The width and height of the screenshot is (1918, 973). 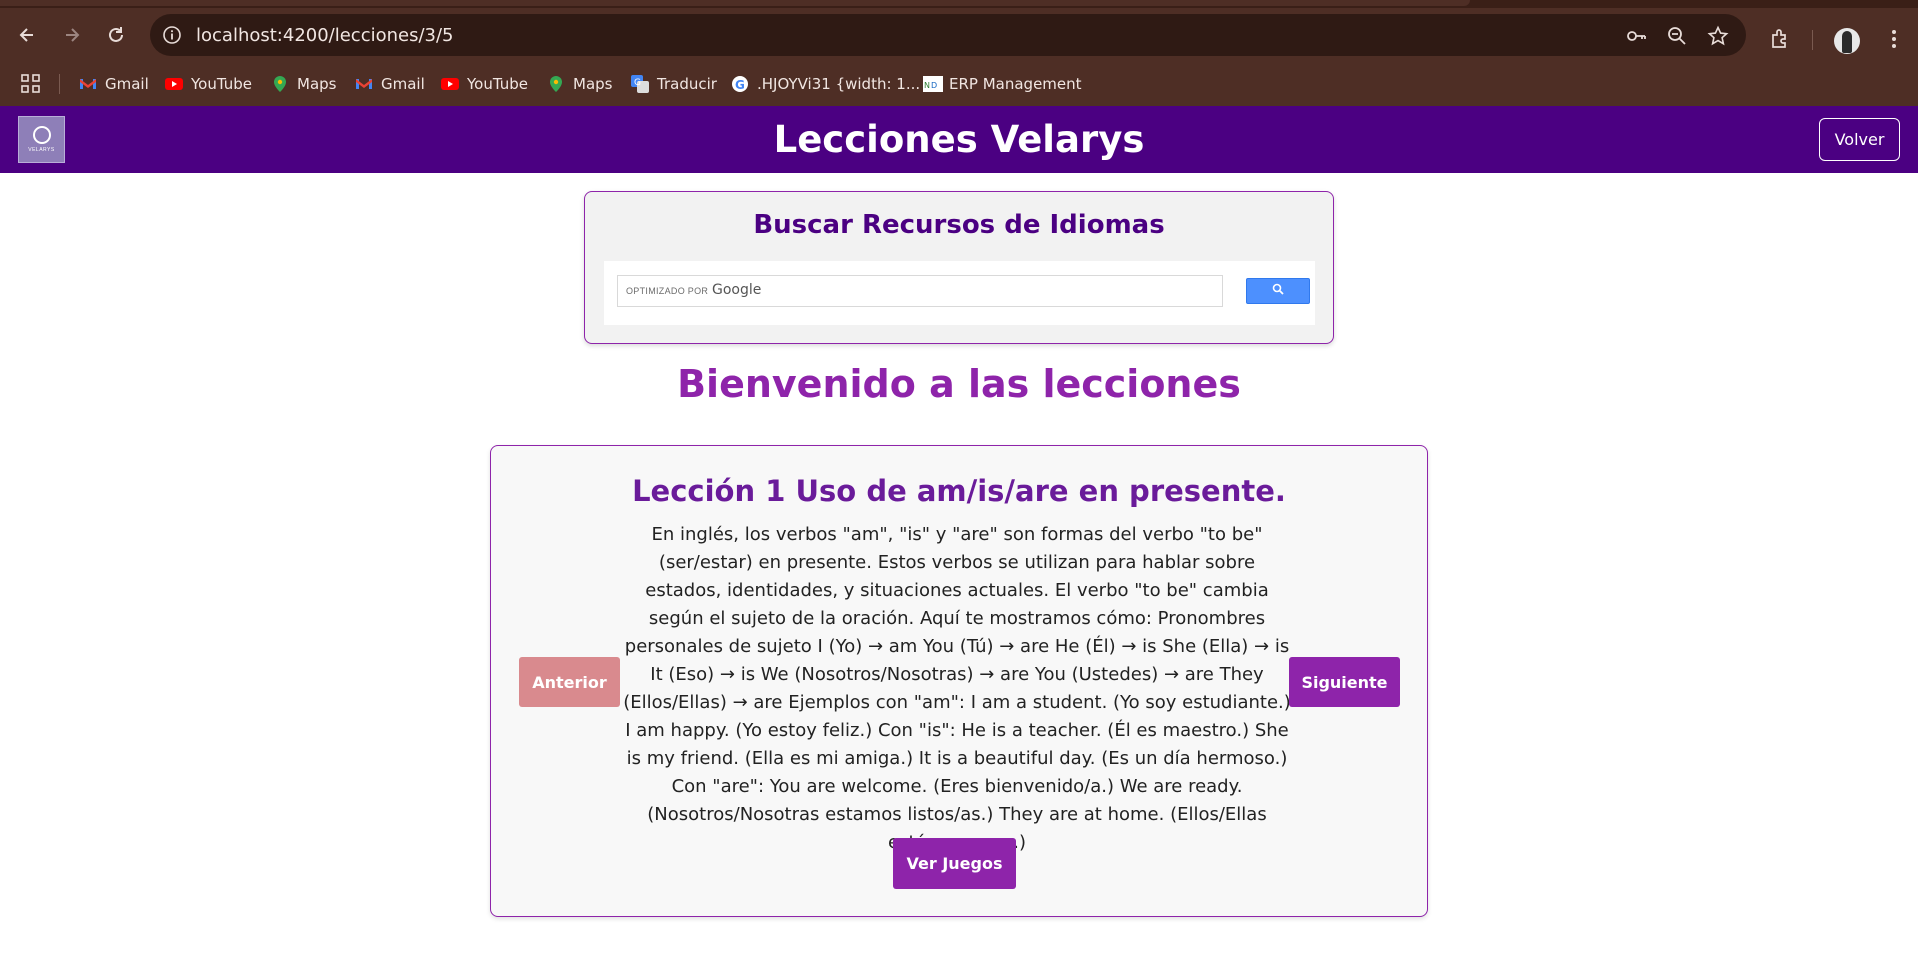 I want to click on active-tab, so click(x=735, y=3).